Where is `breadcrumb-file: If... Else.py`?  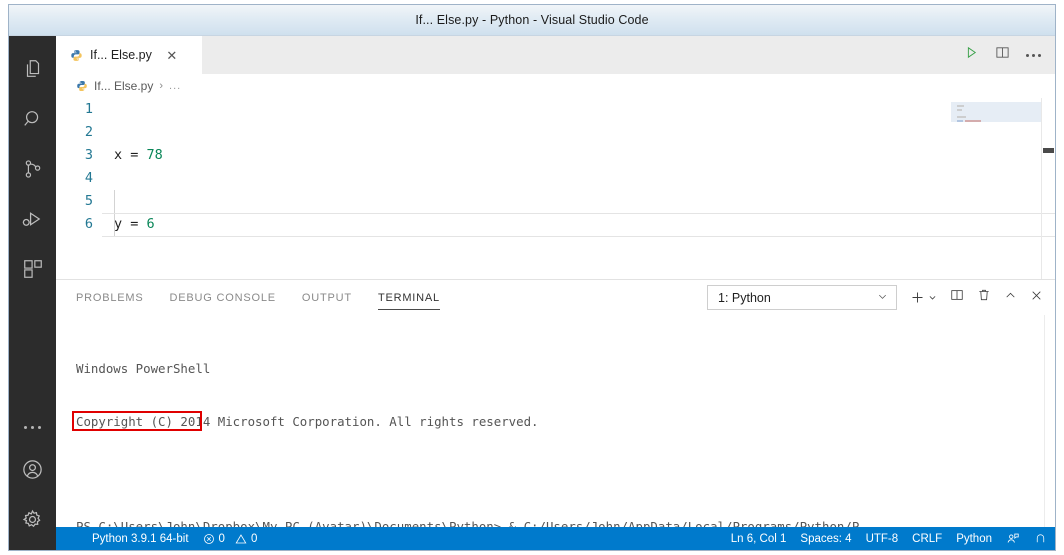
breadcrumb-file: If... Else.py is located at coordinates (123, 86).